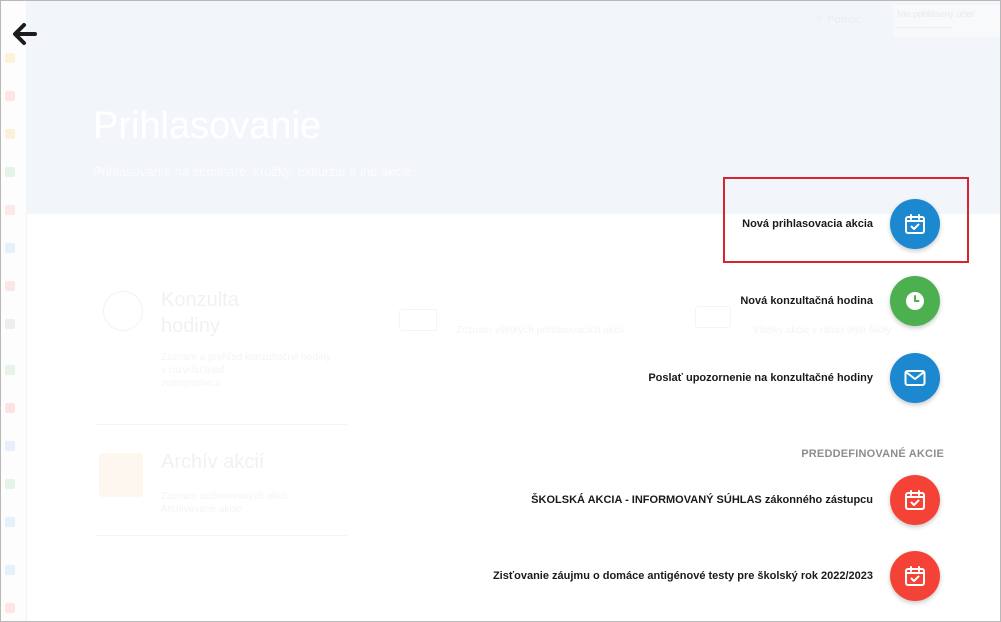  I want to click on arrow-left-icon, so click(25, 34).